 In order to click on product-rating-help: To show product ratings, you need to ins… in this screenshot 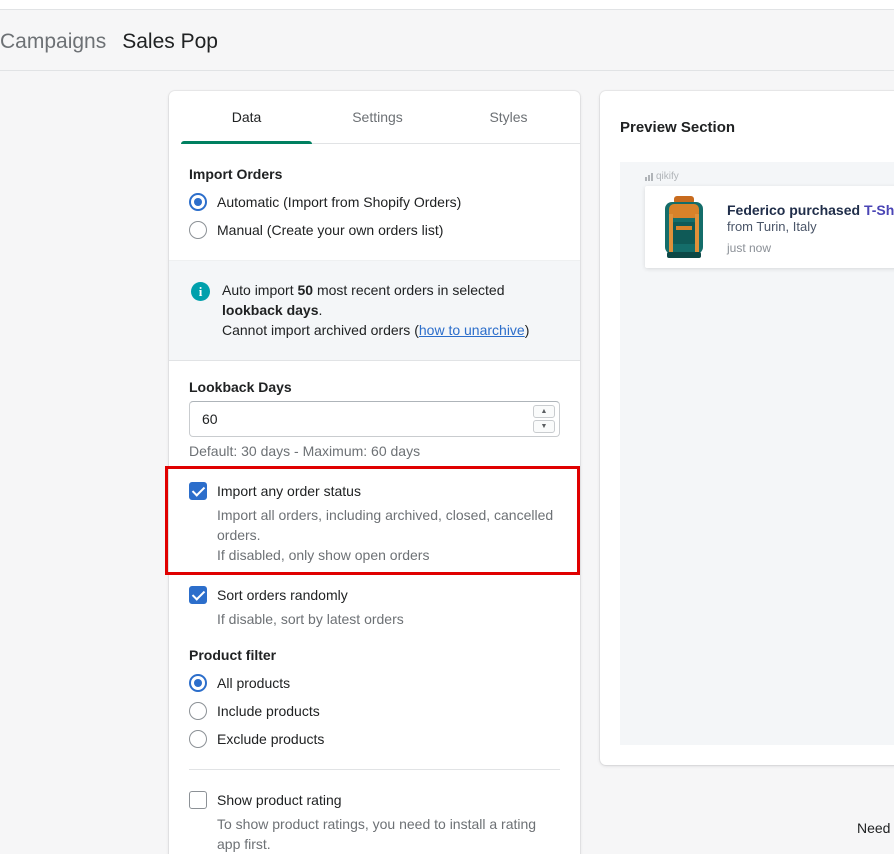, I will do `click(376, 834)`.